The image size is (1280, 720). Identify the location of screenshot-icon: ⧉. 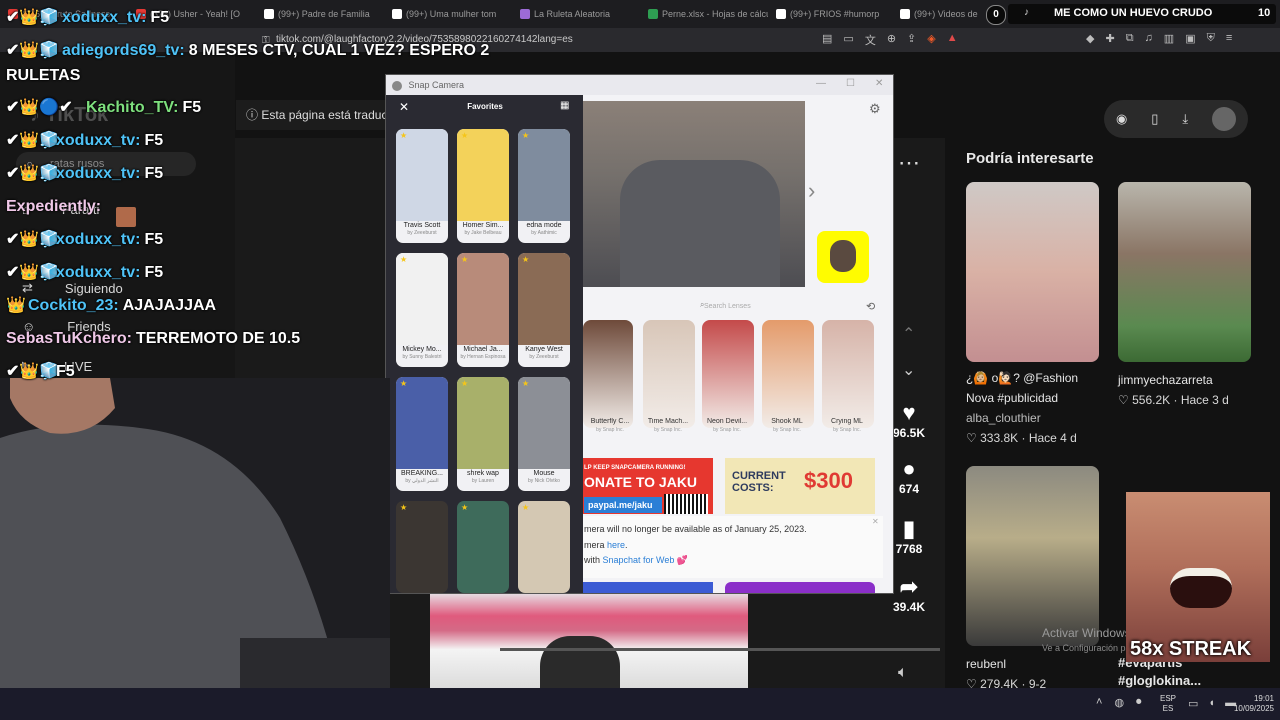
(1130, 40).